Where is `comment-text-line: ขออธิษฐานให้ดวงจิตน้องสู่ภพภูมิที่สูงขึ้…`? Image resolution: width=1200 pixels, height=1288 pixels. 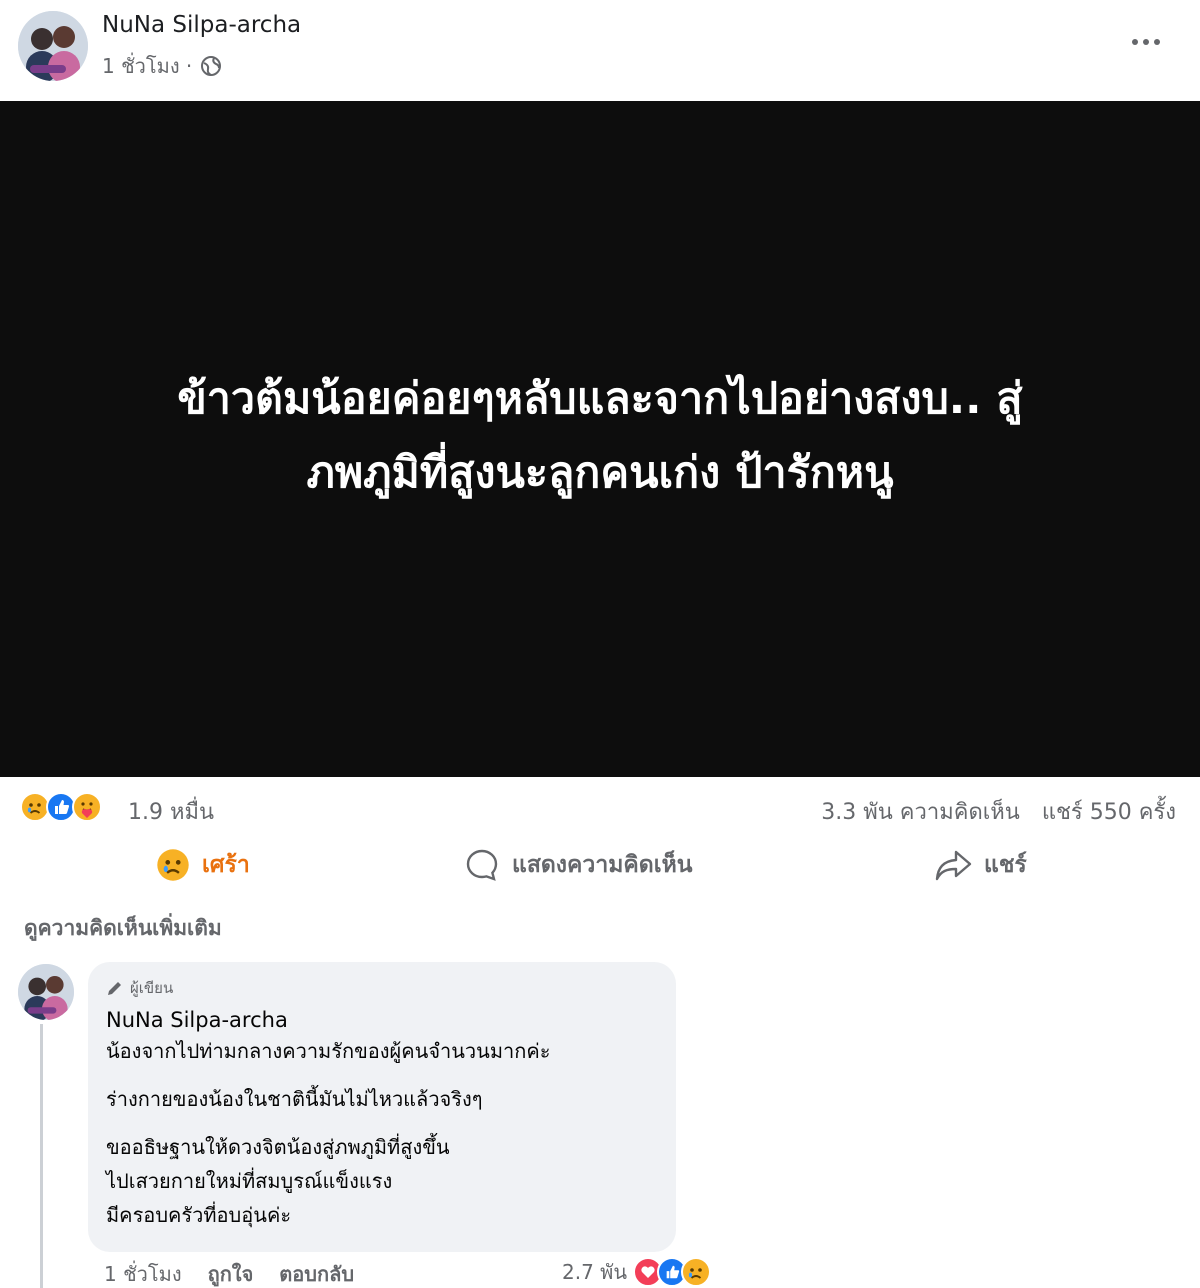 comment-text-line: ขออธิษฐานให้ดวงจิตน้องสู่ภพภูมิที่สูงขึ้… is located at coordinates (278, 1147).